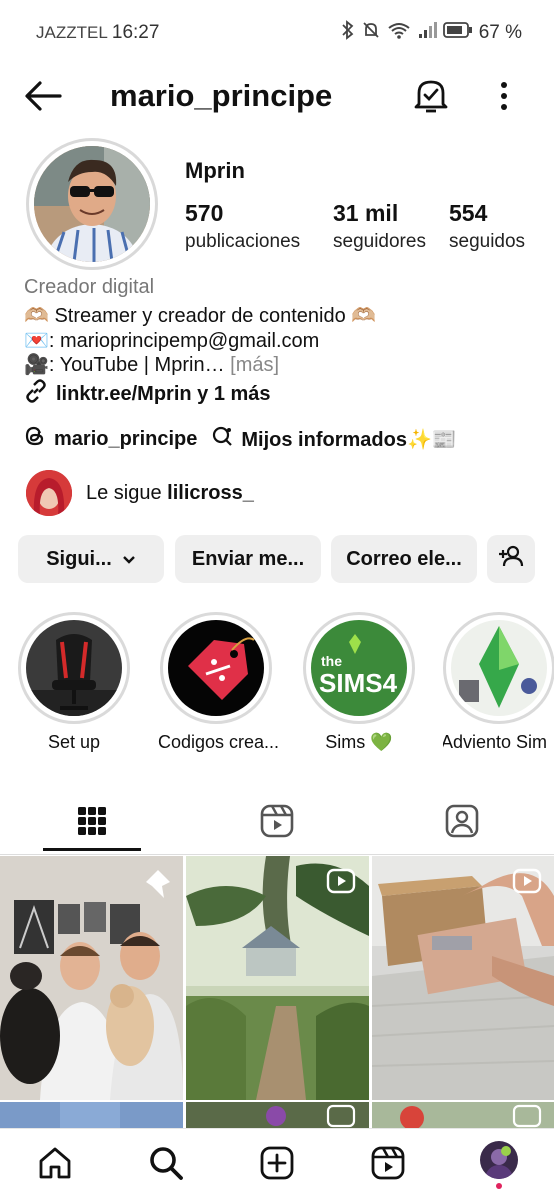 The image size is (554, 1201). Describe the element at coordinates (379, 241) in the screenshot. I see `stat-followers-label: seguidores` at that location.